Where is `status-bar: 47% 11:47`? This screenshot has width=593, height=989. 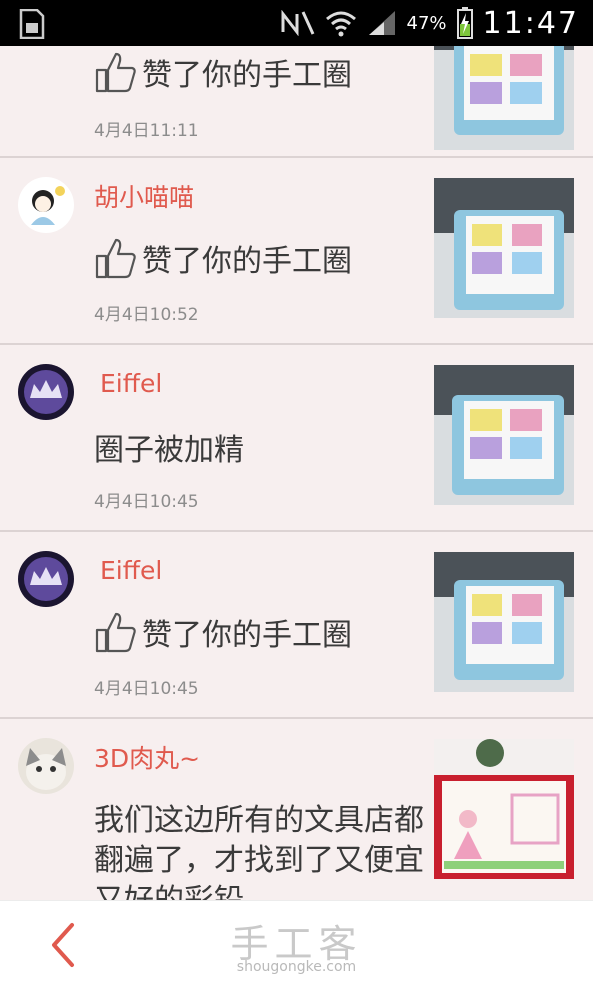
status-bar: 47% 11:47 is located at coordinates (296, 23).